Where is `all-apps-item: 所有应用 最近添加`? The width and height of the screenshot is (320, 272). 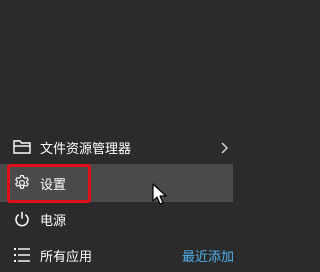
all-apps-item: 所有应用 最近添加 is located at coordinates (124, 254).